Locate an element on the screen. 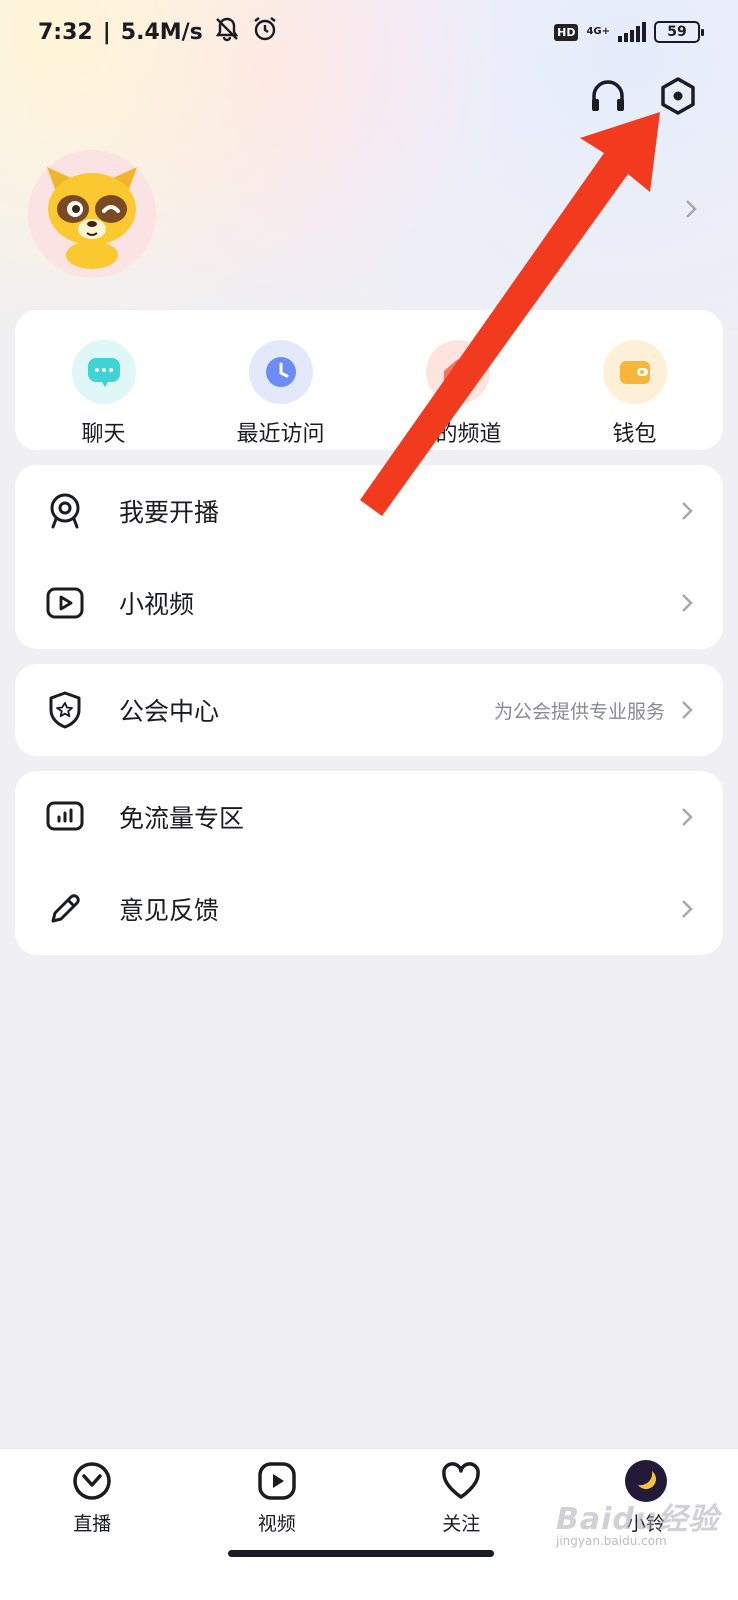 This screenshot has width=738, height=1600. battery-level: 59 is located at coordinates (677, 32).